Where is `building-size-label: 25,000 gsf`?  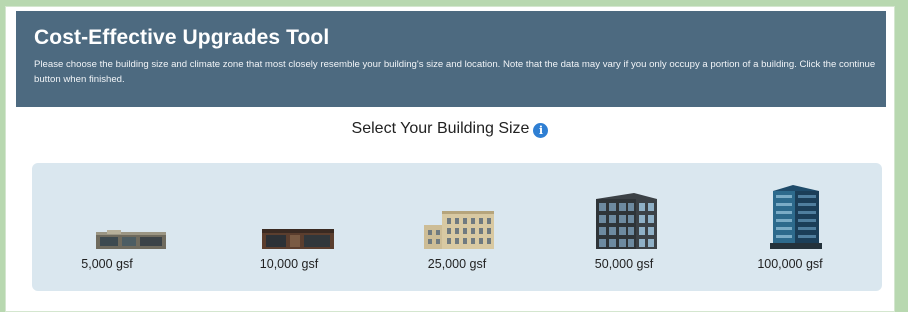 building-size-label: 25,000 gsf is located at coordinates (457, 264).